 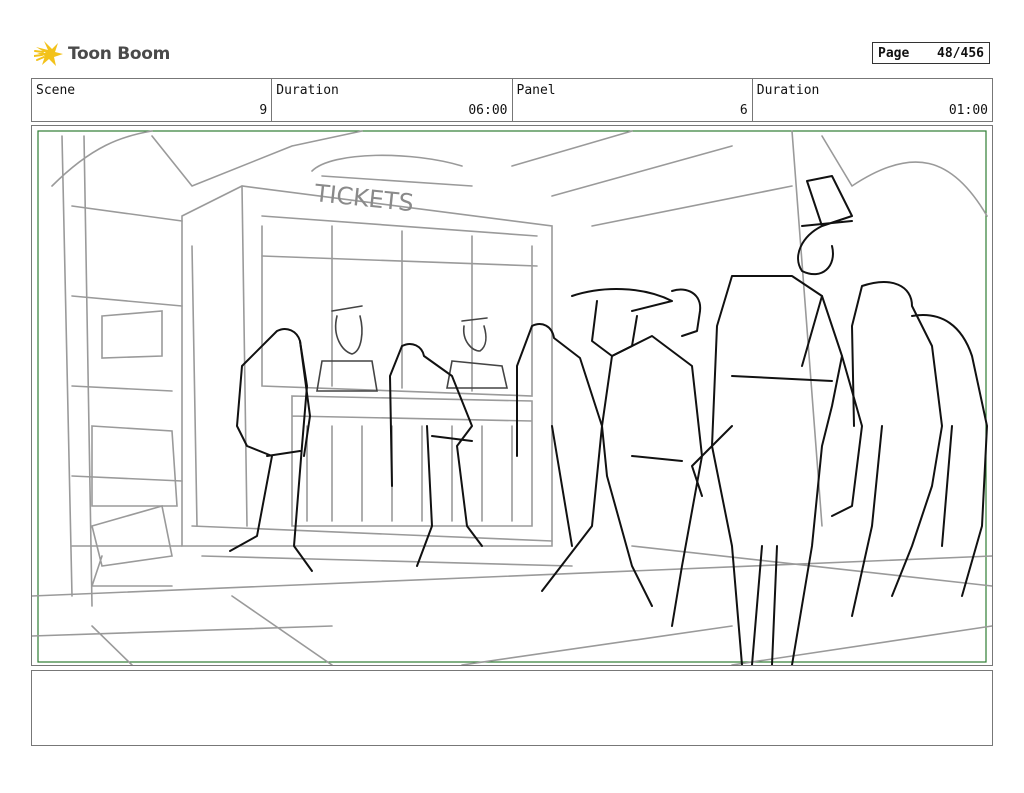 I want to click on scene-value: 9, so click(x=263, y=110).